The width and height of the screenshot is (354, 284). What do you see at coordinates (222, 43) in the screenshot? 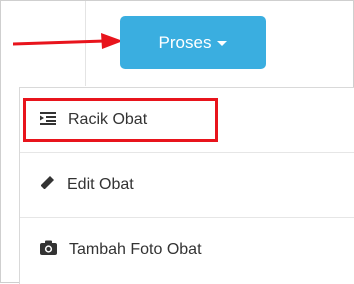
I see `caret-down-icon` at bounding box center [222, 43].